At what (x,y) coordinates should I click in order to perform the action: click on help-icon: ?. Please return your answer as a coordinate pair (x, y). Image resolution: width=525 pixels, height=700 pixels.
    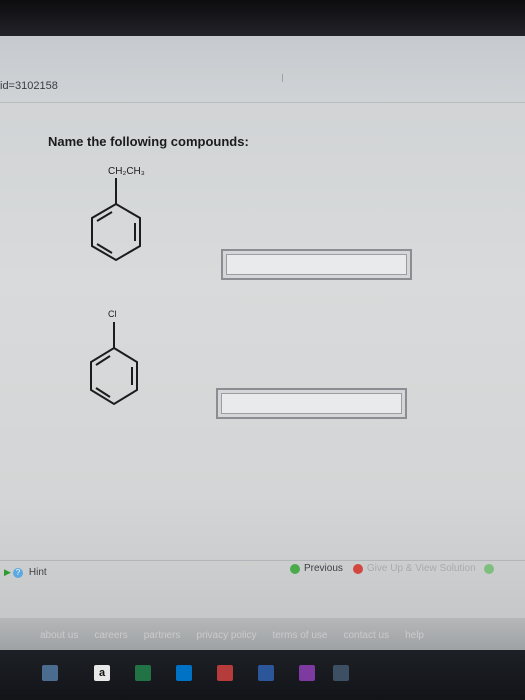
    Looking at the image, I should click on (17, 572).